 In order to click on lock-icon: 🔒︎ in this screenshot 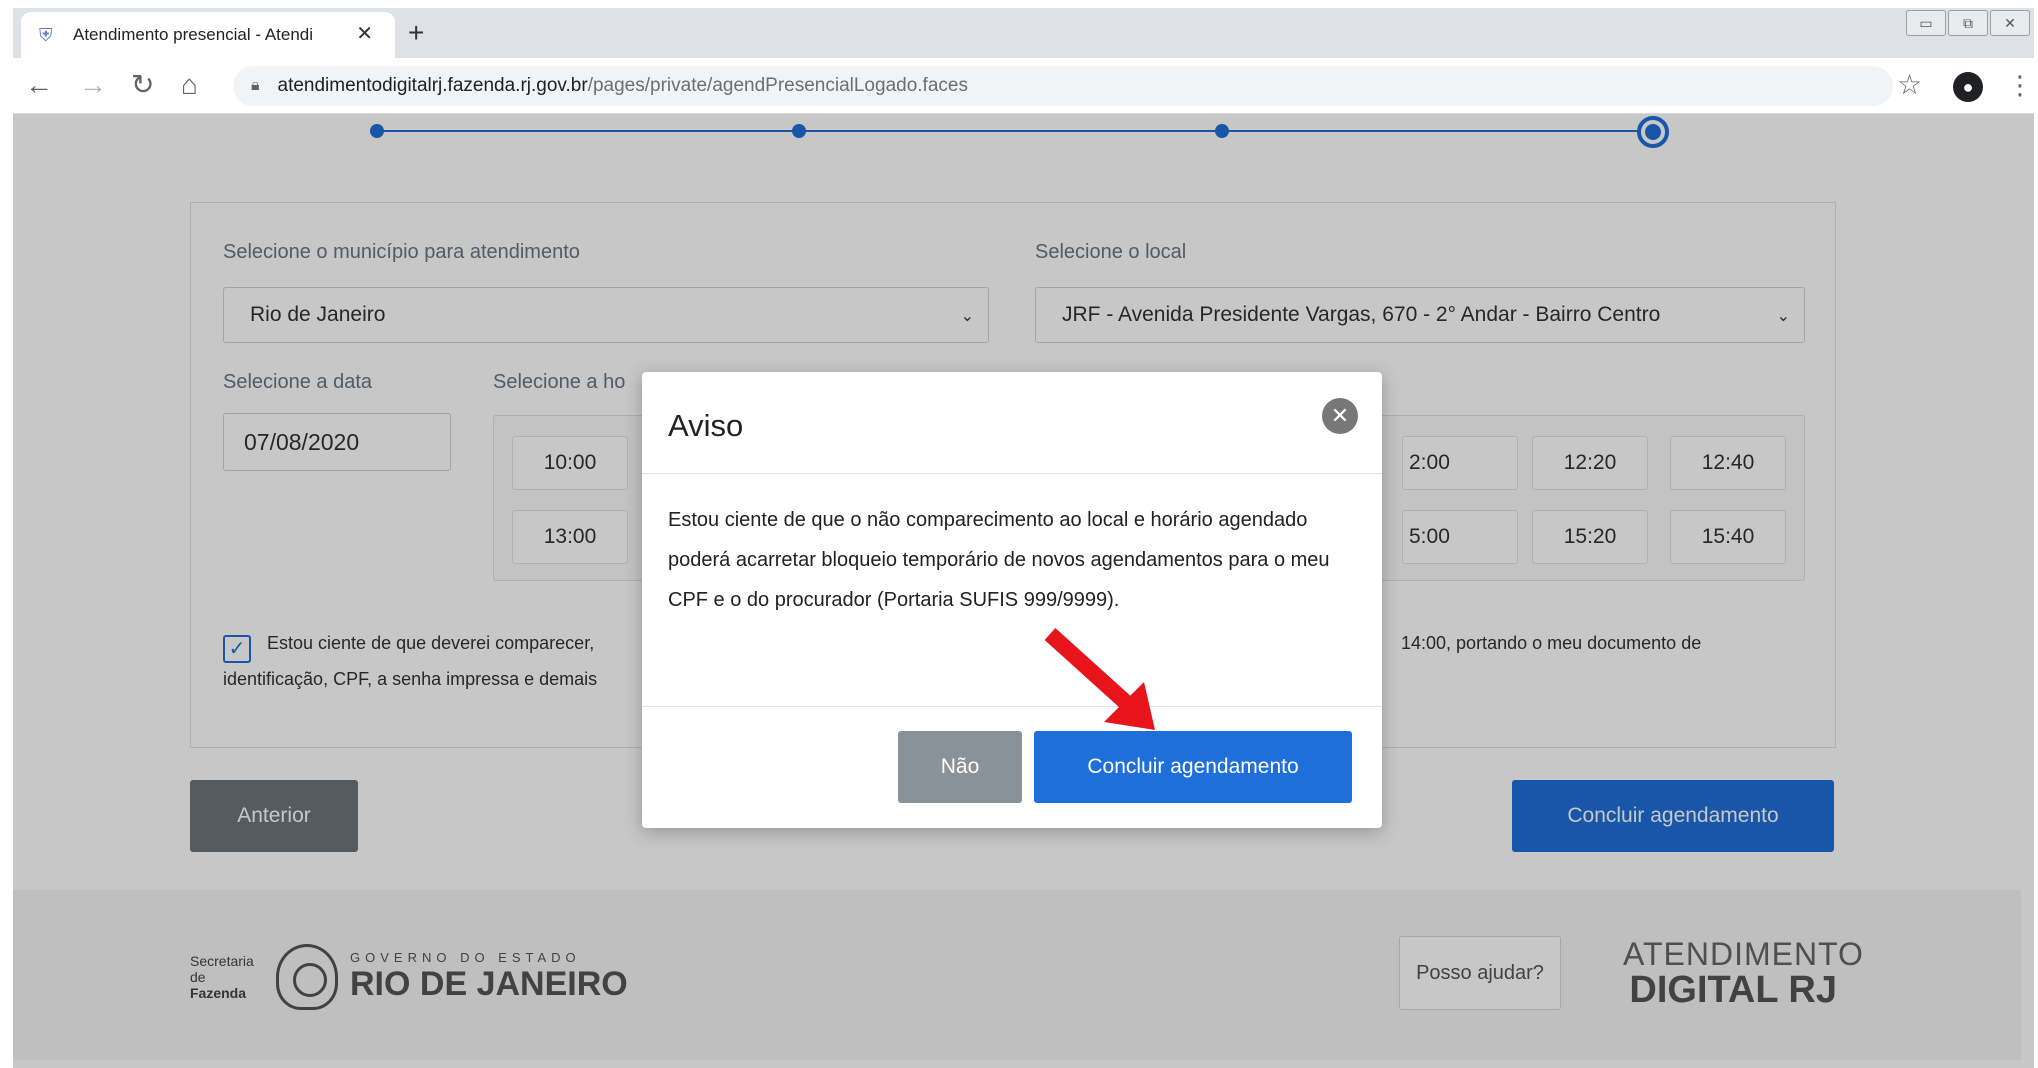, I will do `click(255, 85)`.